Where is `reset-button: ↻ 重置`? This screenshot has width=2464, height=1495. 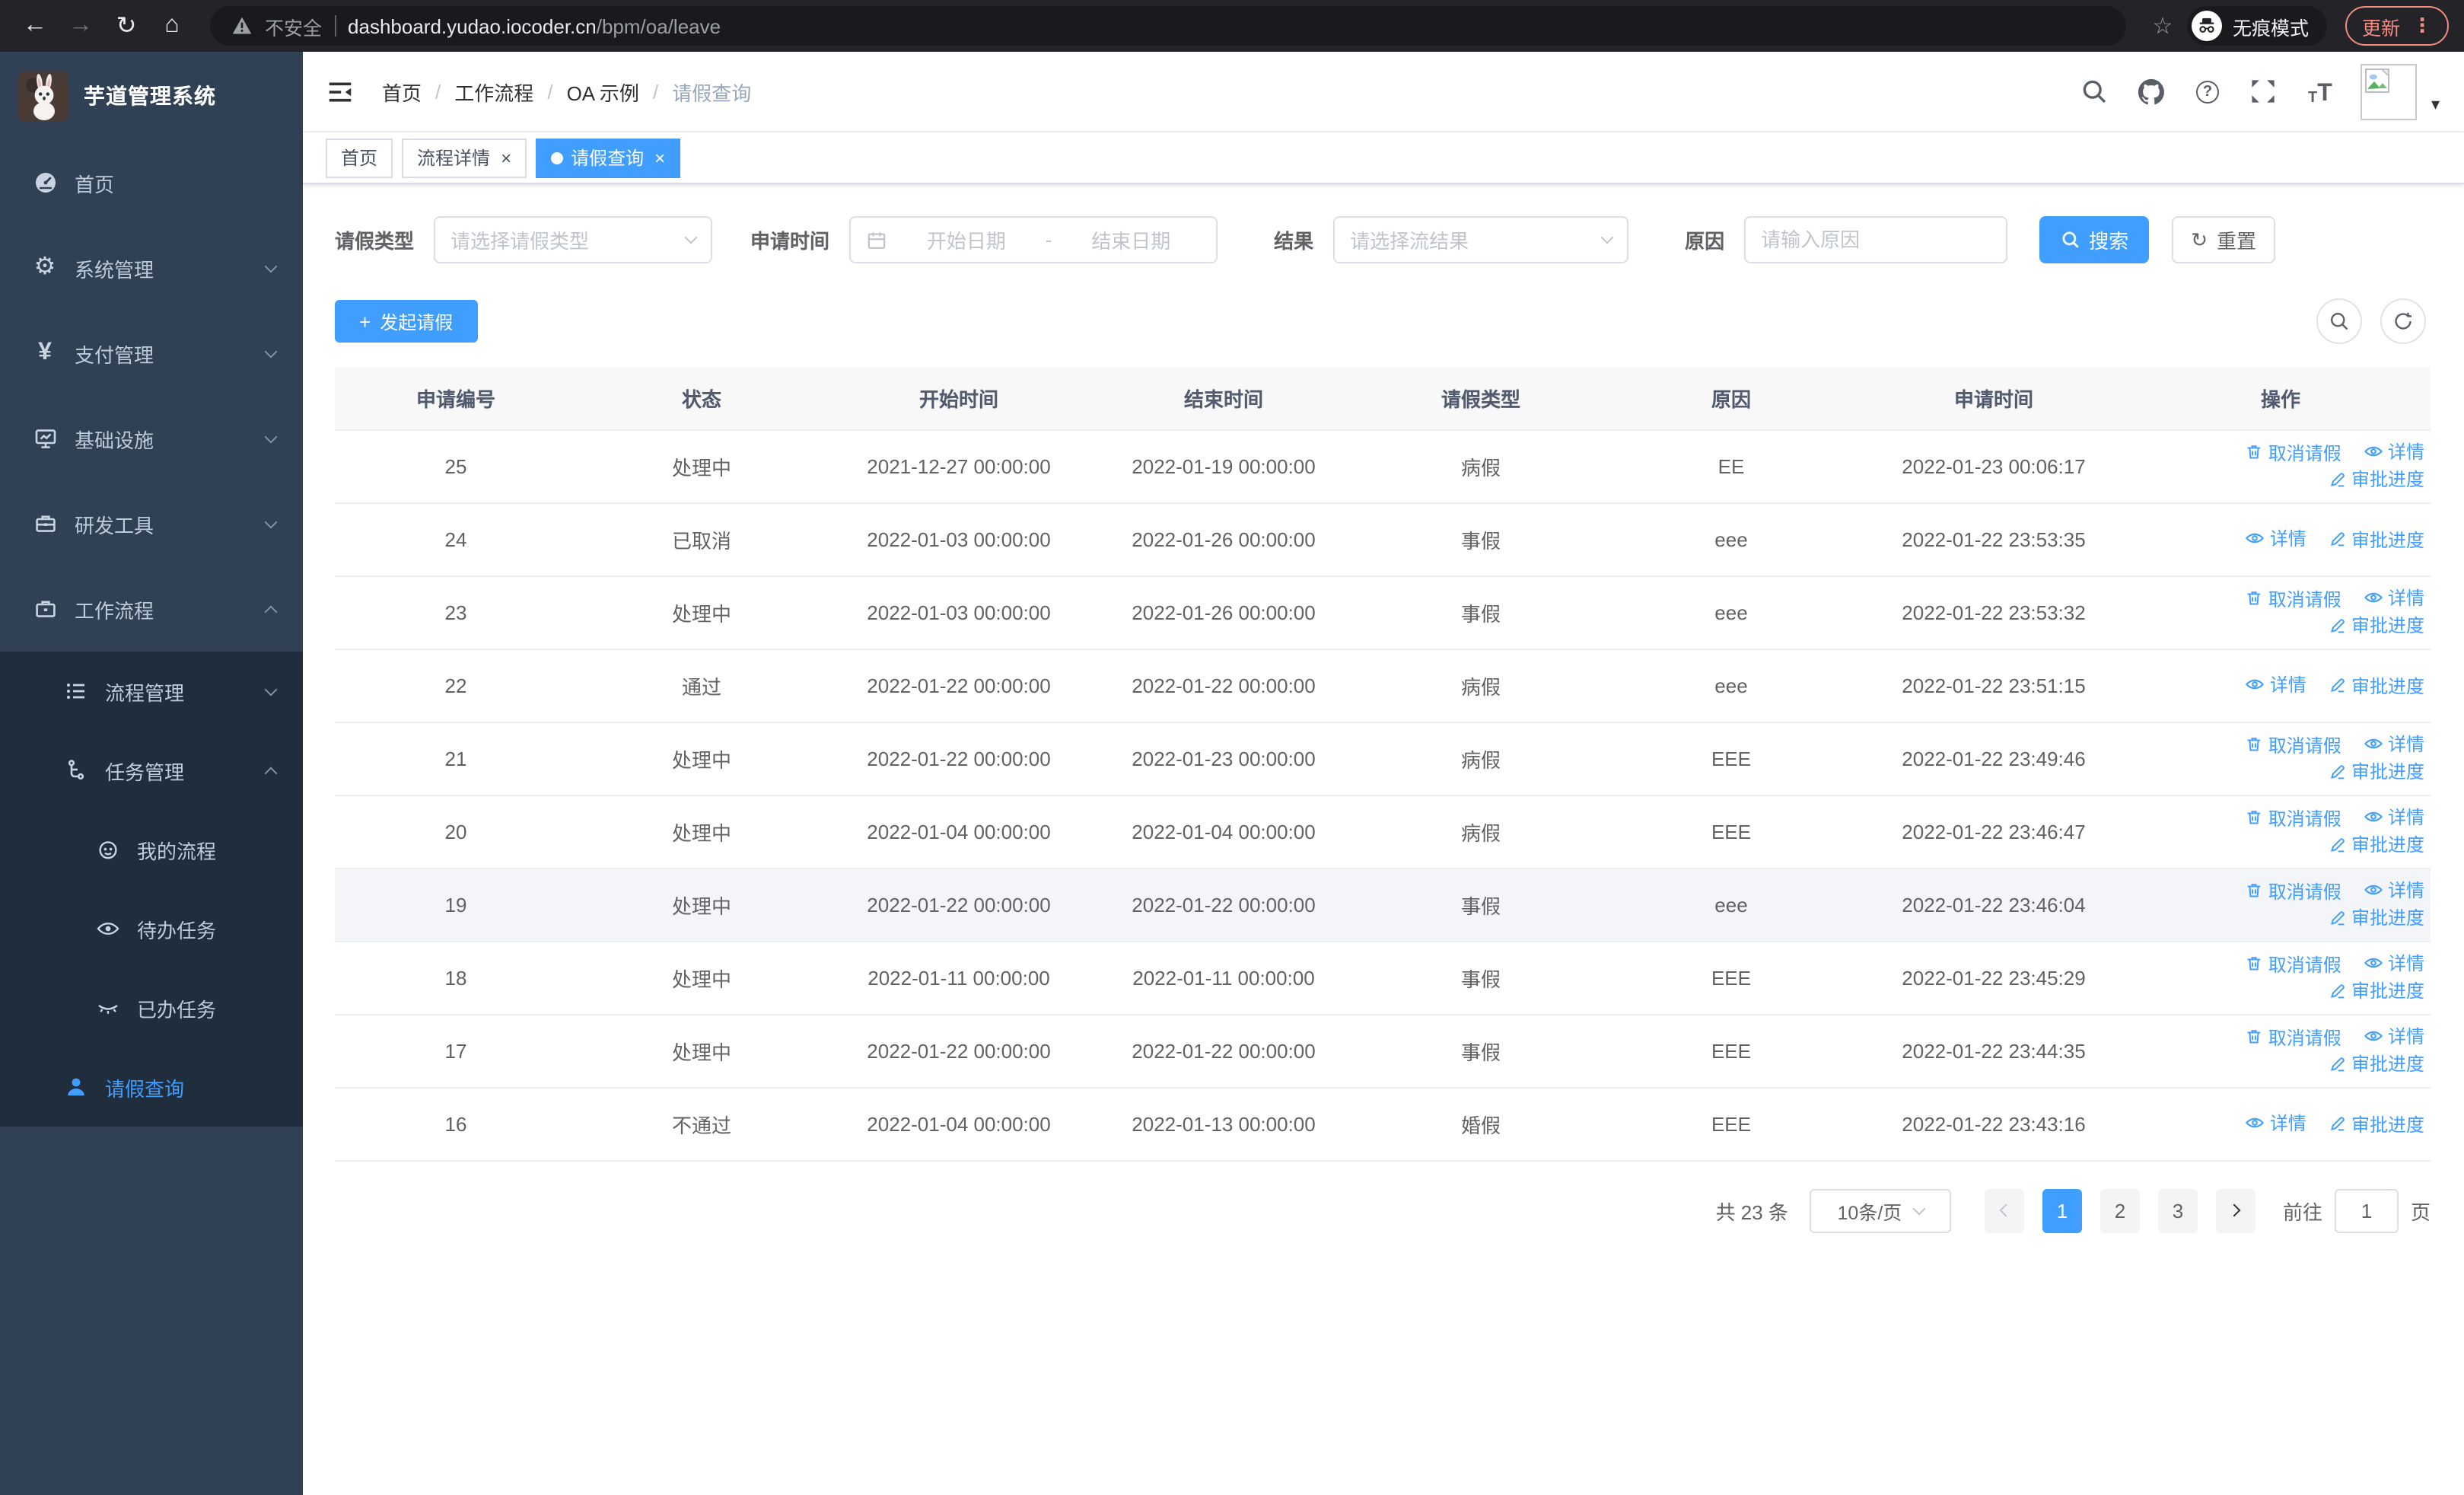 reset-button: ↻ 重置 is located at coordinates (2224, 239).